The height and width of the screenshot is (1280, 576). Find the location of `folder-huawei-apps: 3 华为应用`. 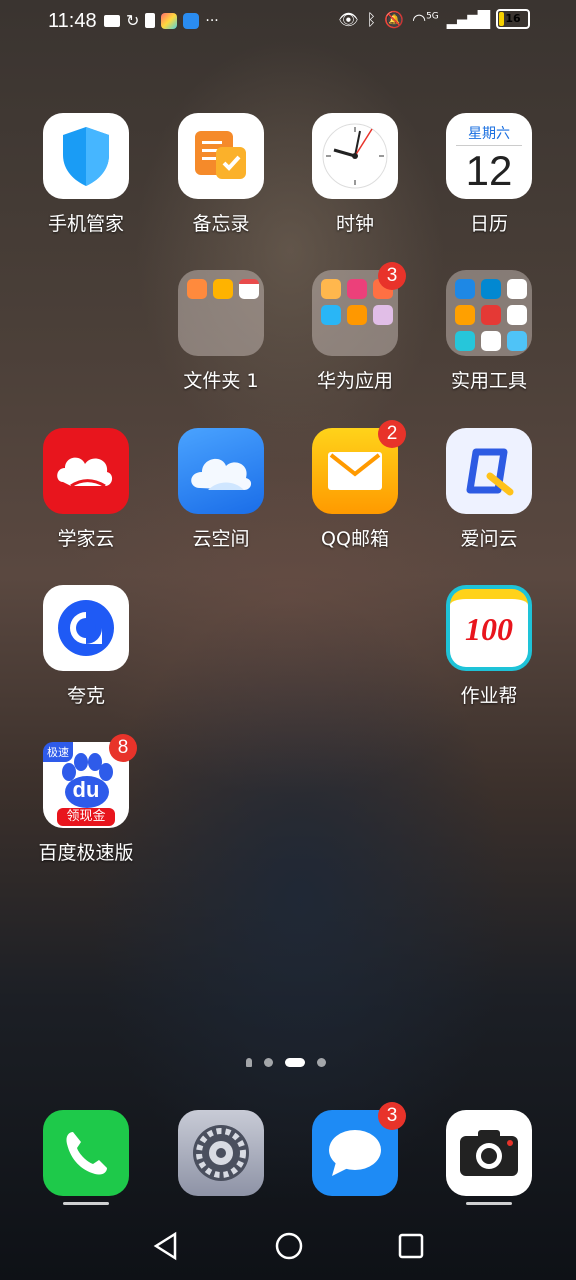

folder-huawei-apps: 3 华为应用 is located at coordinates (355, 327).